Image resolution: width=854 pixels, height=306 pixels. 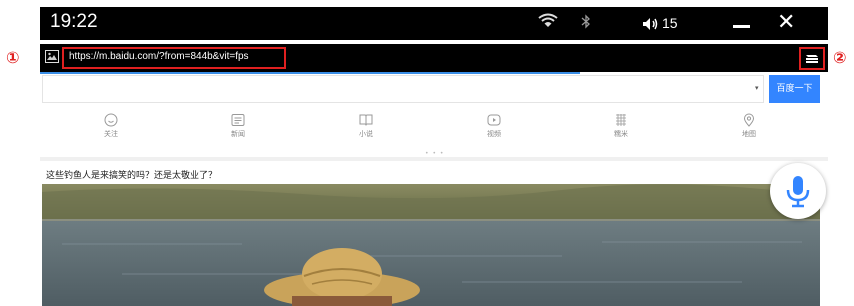 I want to click on annotation-marker-1: ①, so click(x=13, y=57).